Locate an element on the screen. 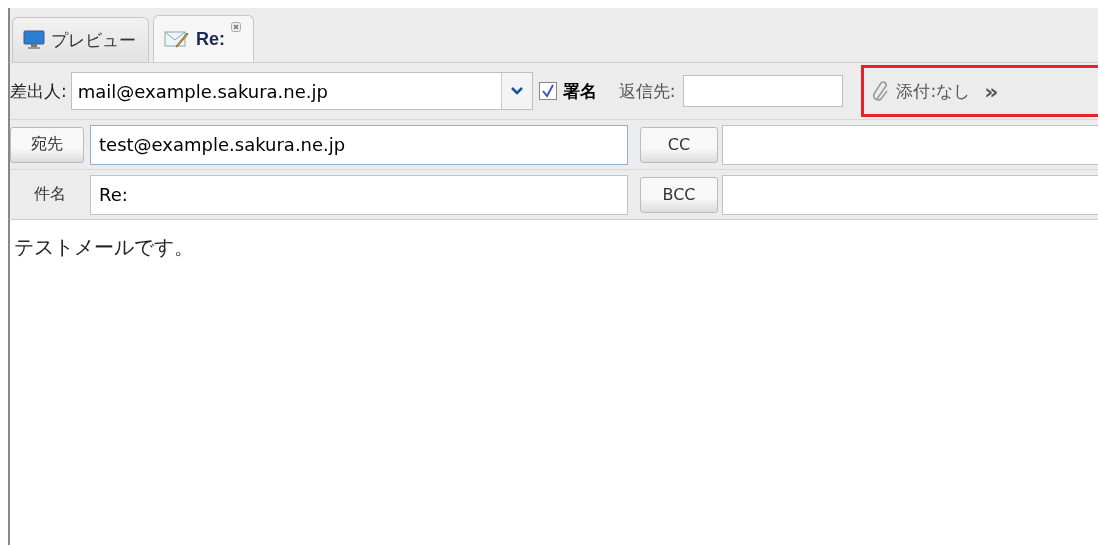  to-button: 宛先 is located at coordinates (47, 144).